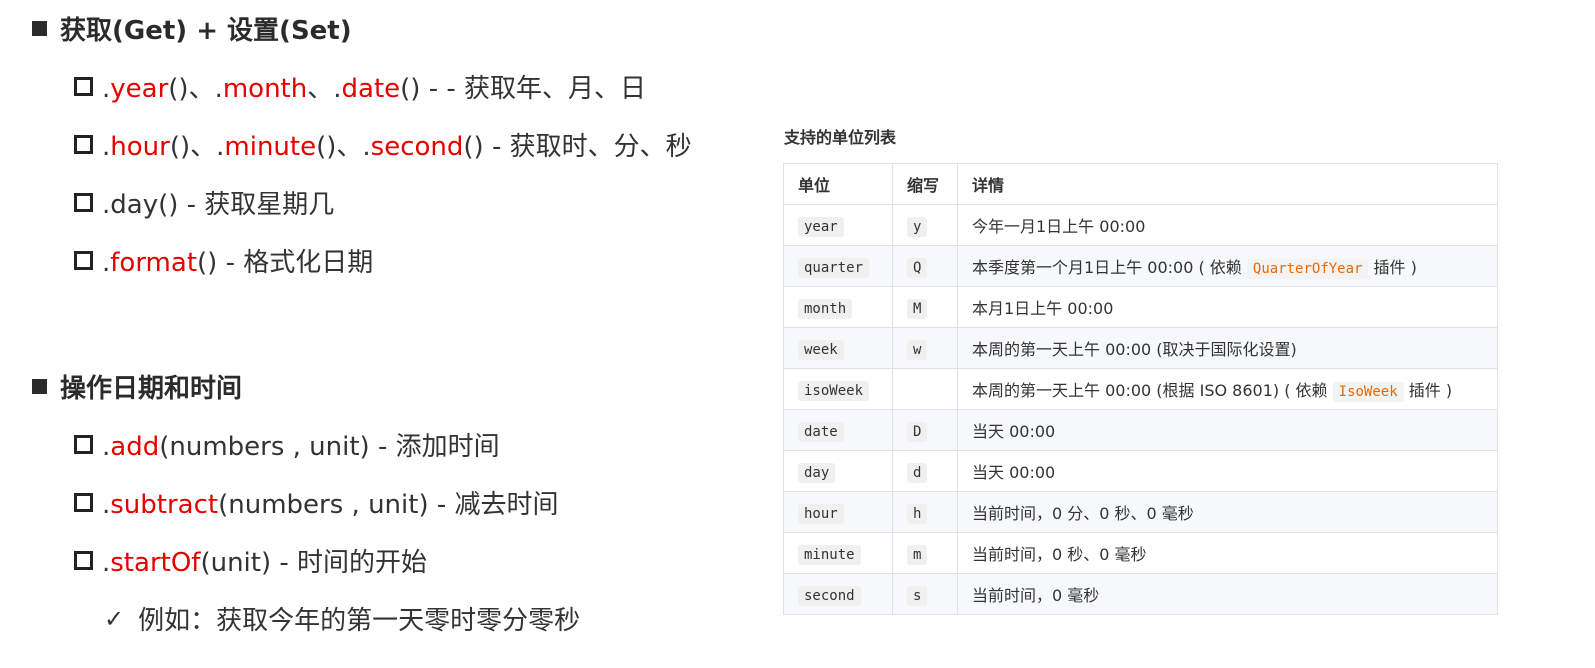 The height and width of the screenshot is (668, 1595). I want to click on unit-code: second, so click(829, 595).